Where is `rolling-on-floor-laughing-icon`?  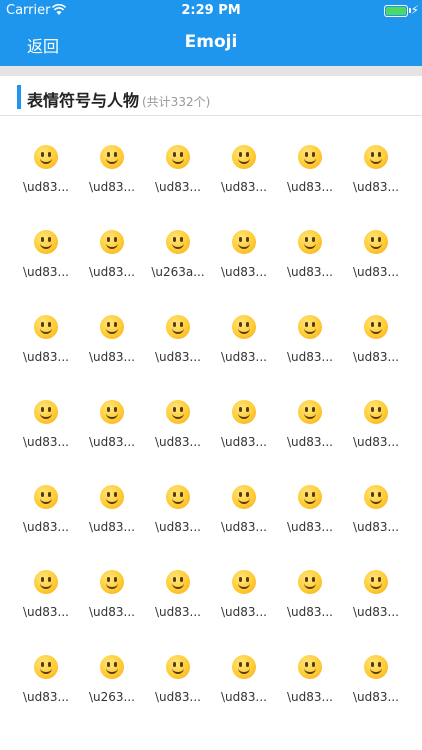
rolling-on-floor-laughing-icon is located at coordinates (112, 242).